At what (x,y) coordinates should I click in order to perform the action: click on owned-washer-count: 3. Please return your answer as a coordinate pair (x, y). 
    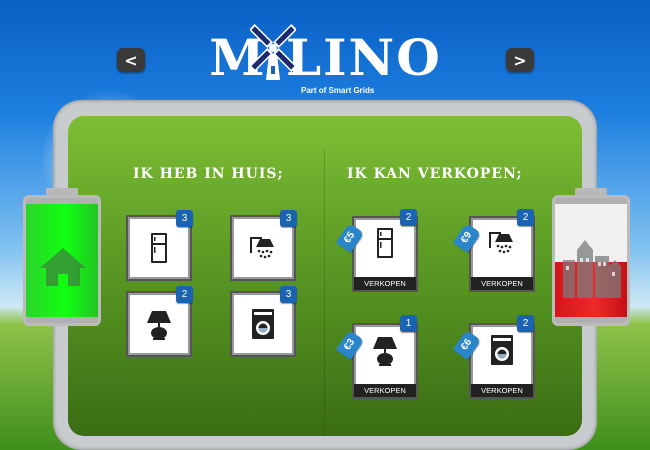
    Looking at the image, I should click on (288, 294).